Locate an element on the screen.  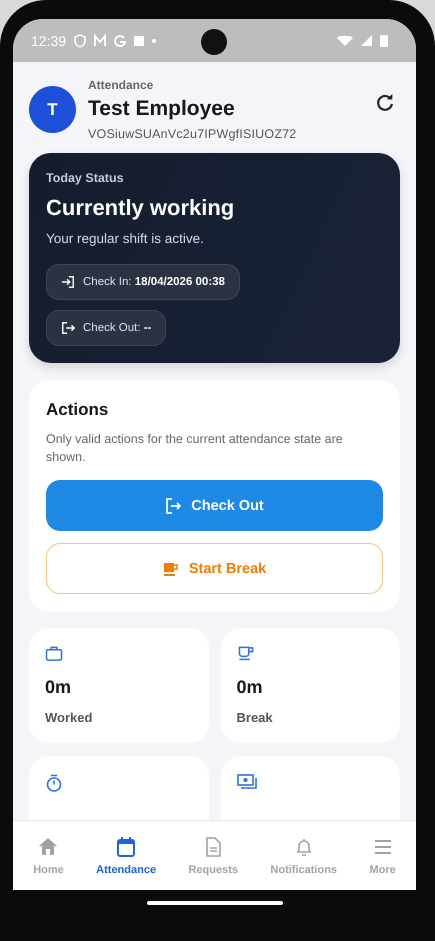
start-break-button: Start Break is located at coordinates (214, 568).